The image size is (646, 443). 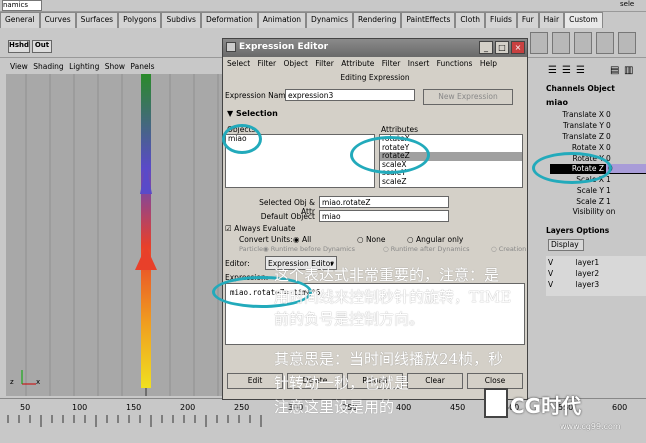 What do you see at coordinates (80, 407) in the screenshot?
I see `timeline-tick-label: 100` at bounding box center [80, 407].